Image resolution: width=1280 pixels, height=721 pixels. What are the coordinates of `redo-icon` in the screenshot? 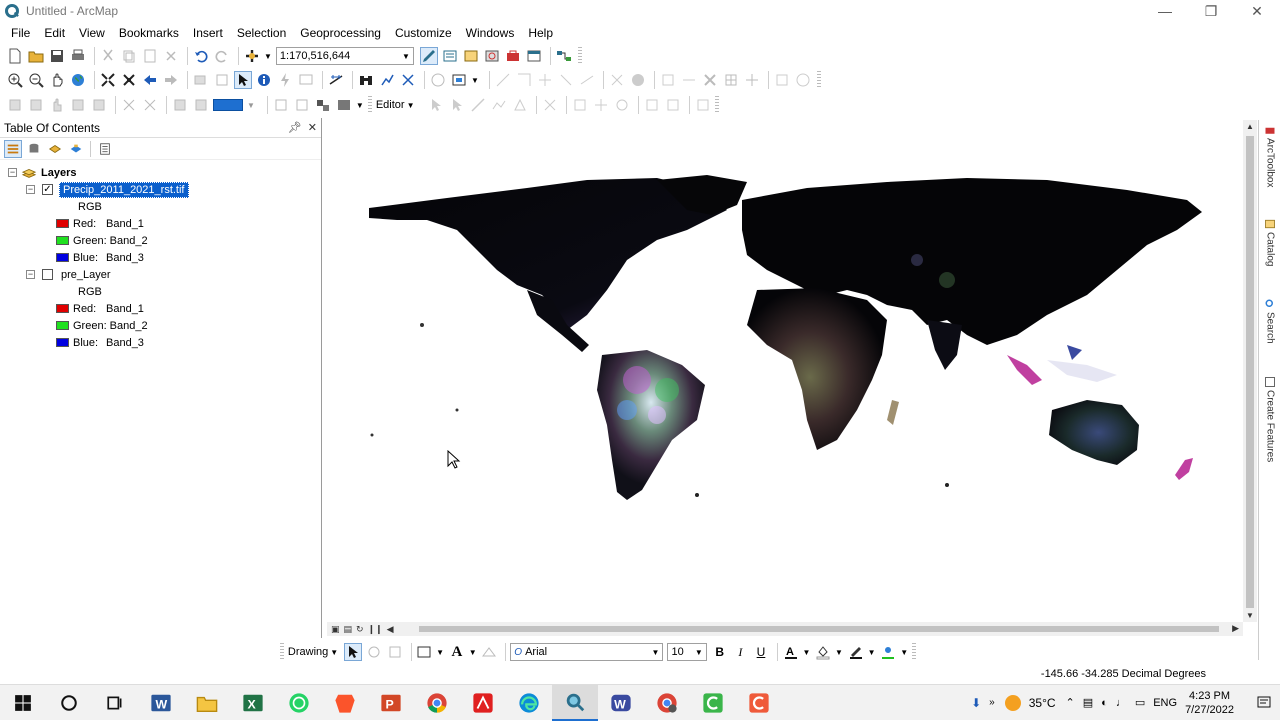 It's located at (222, 56).